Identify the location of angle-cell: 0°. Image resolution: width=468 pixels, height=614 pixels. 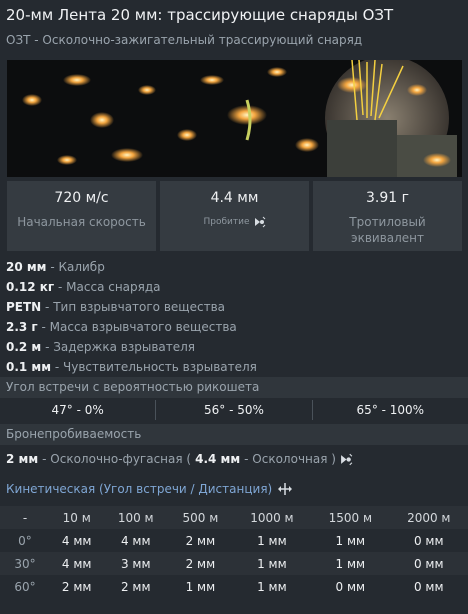
(25, 540).